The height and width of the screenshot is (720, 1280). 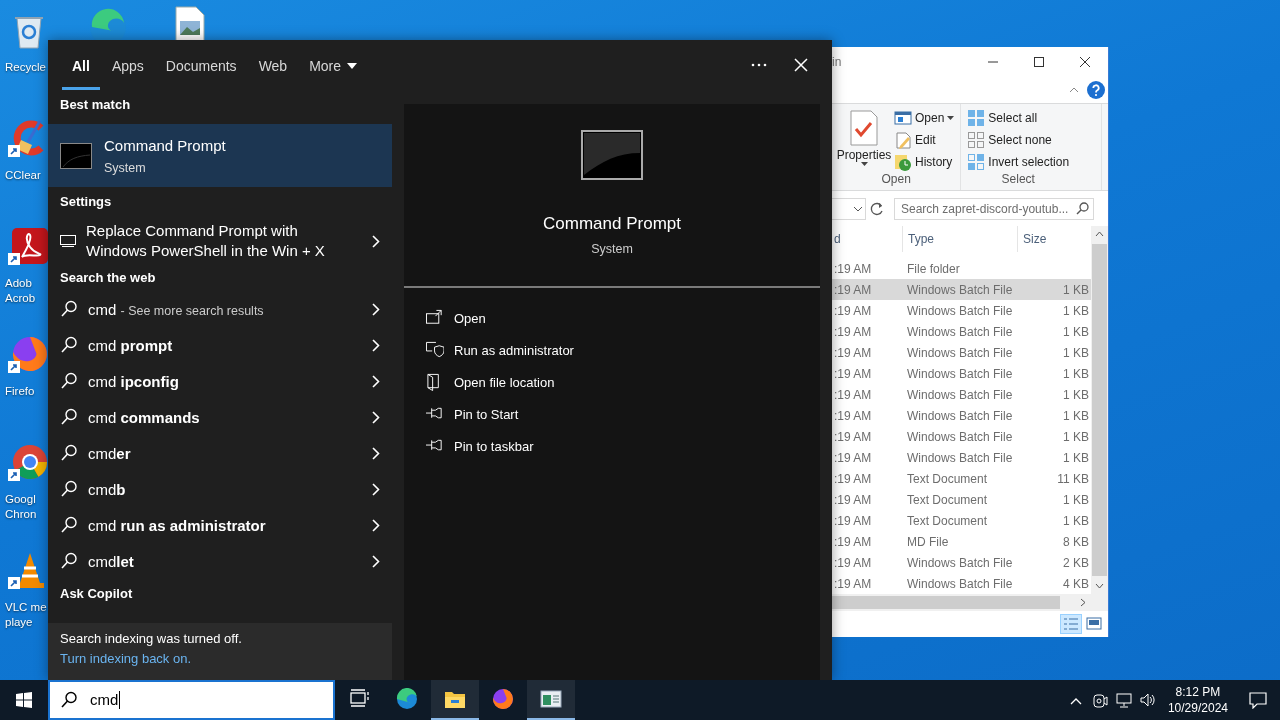 What do you see at coordinates (95, 104) in the screenshot?
I see `section-heading: Best match` at bounding box center [95, 104].